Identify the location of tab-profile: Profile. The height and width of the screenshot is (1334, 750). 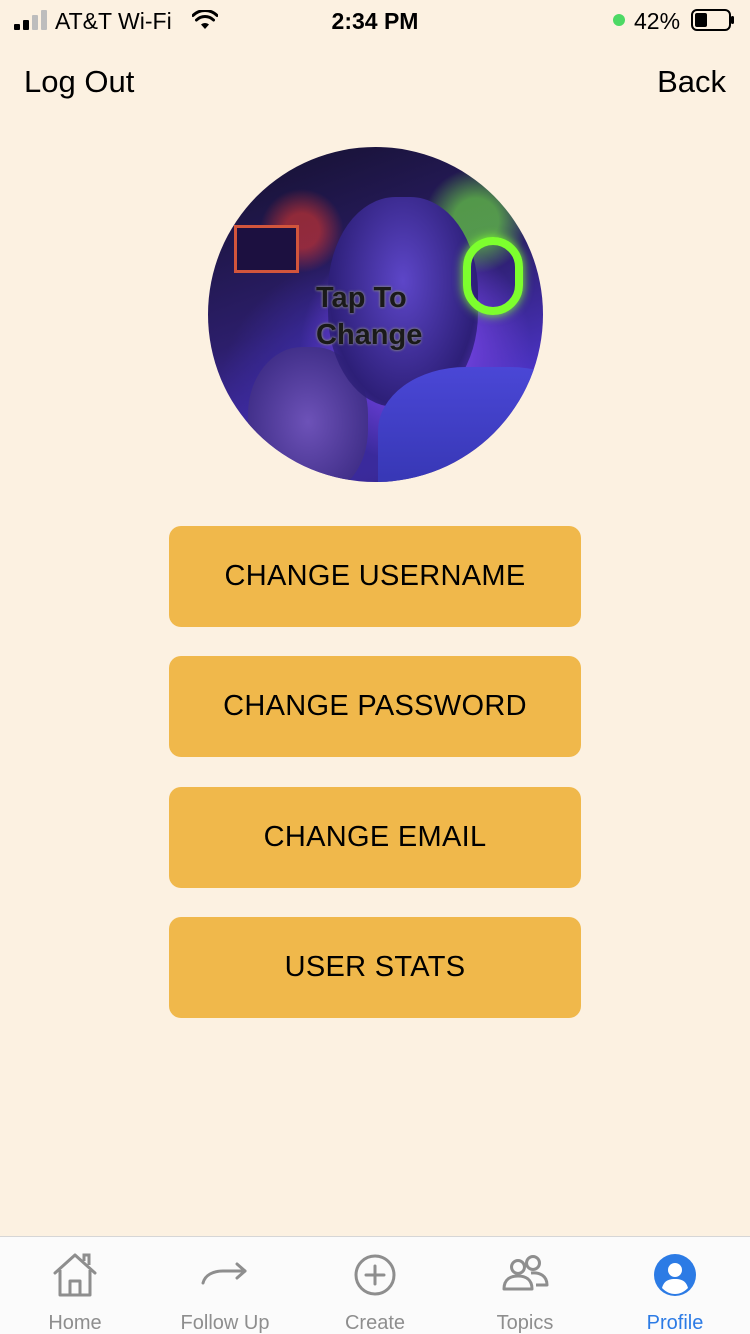
(675, 1285).